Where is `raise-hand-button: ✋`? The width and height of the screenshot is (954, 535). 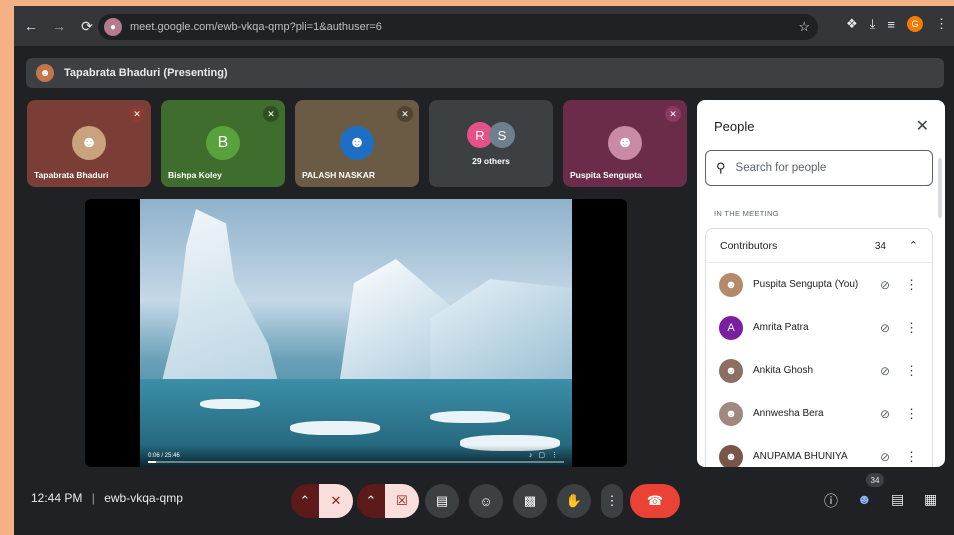
raise-hand-button: ✋ is located at coordinates (574, 501).